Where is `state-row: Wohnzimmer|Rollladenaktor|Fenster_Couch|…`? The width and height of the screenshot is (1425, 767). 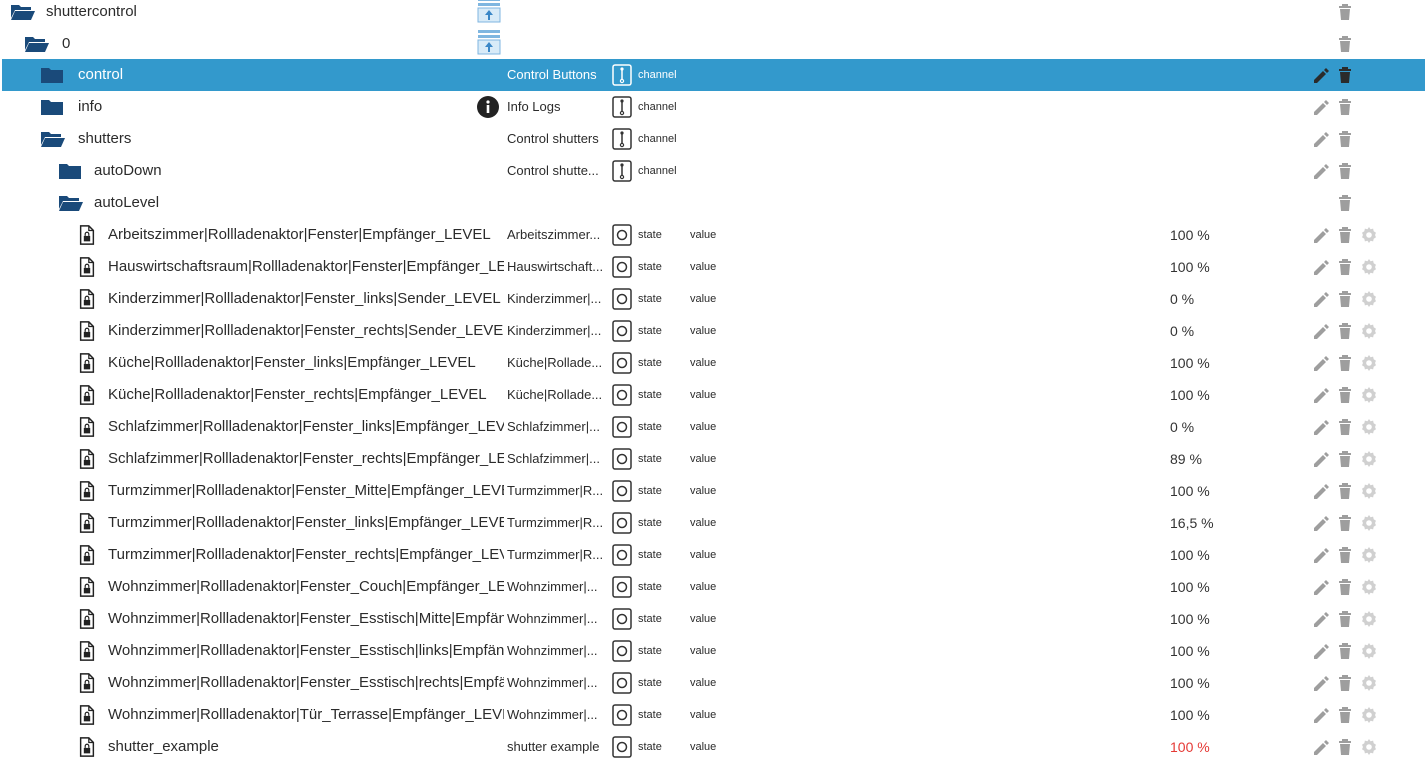 state-row: Wohnzimmer|Rollladenaktor|Fenster_Couch|… is located at coordinates (713, 587).